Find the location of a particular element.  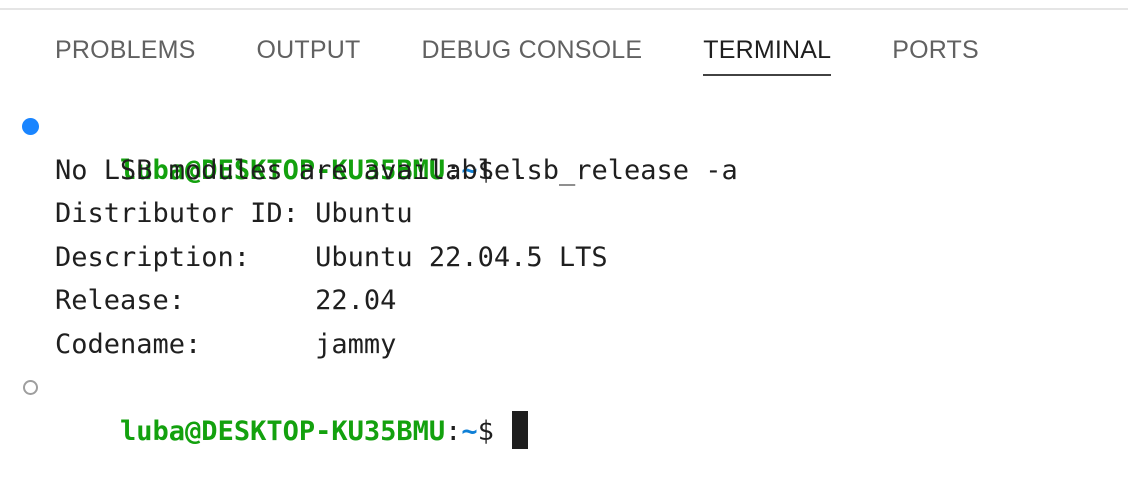

terminal-output-line: No LSB modules are available. is located at coordinates (291, 170).